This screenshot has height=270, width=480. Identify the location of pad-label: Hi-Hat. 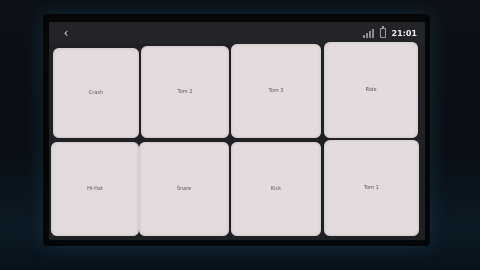
(95, 189).